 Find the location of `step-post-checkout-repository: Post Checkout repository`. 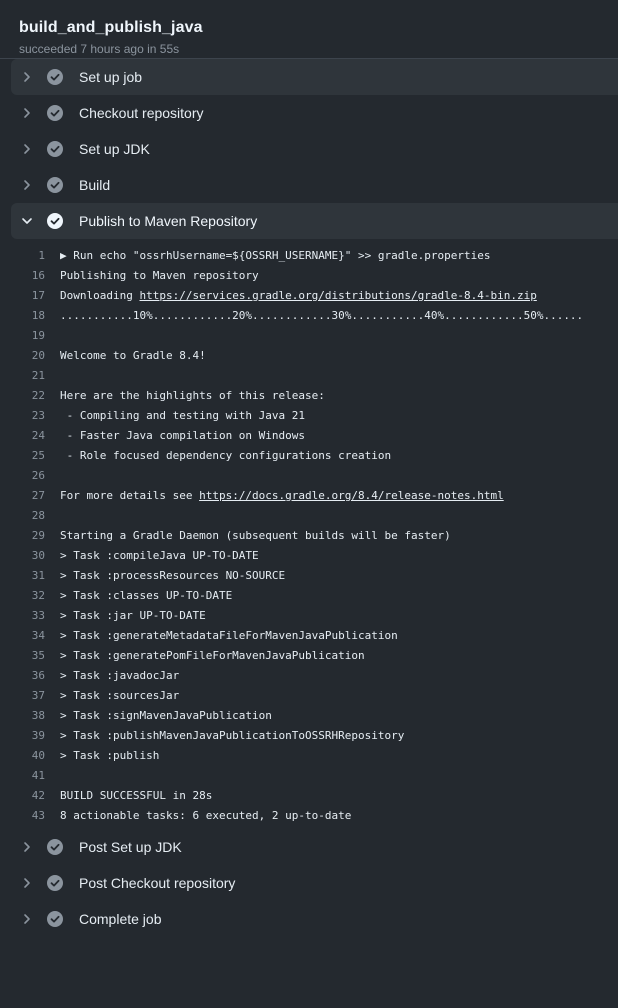

step-post-checkout-repository: Post Checkout repository is located at coordinates (314, 883).